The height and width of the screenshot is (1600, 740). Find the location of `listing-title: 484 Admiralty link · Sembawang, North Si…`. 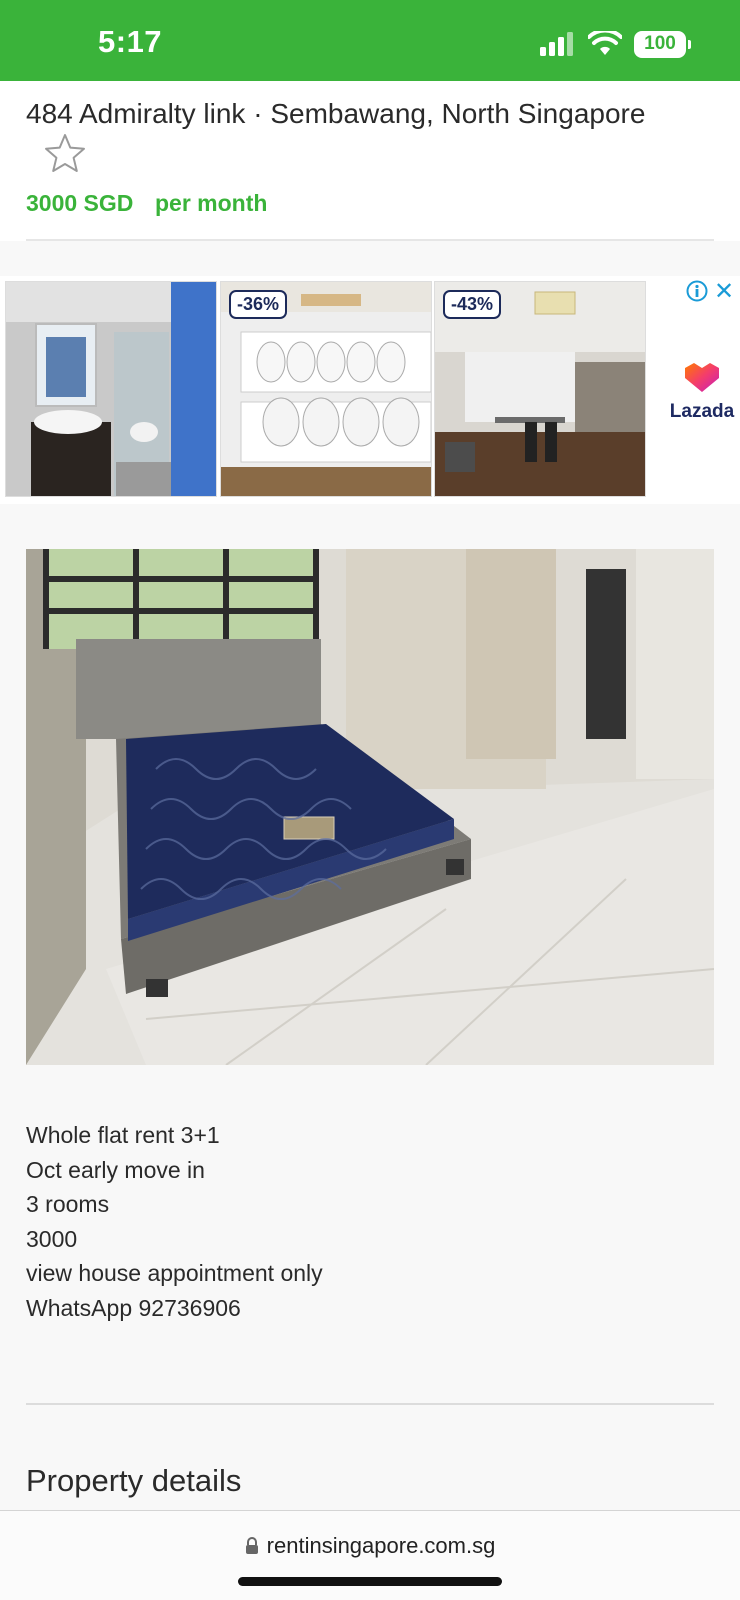

listing-title: 484 Admiralty link · Sembawang, North Si… is located at coordinates (336, 113).